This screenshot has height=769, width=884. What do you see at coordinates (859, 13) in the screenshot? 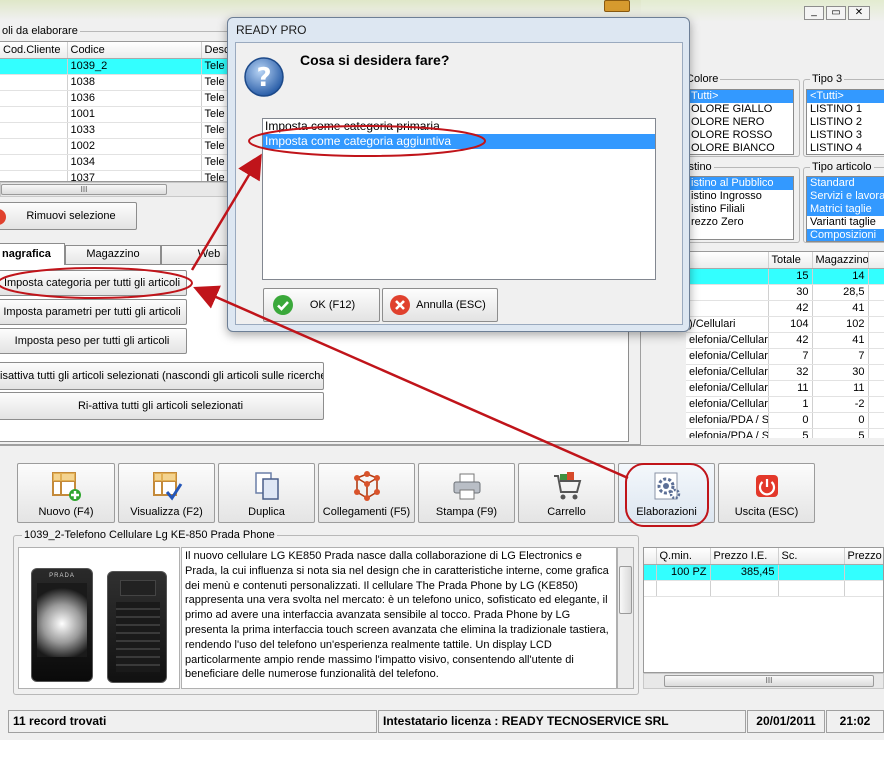
I see `close-window-button: ✕` at bounding box center [859, 13].